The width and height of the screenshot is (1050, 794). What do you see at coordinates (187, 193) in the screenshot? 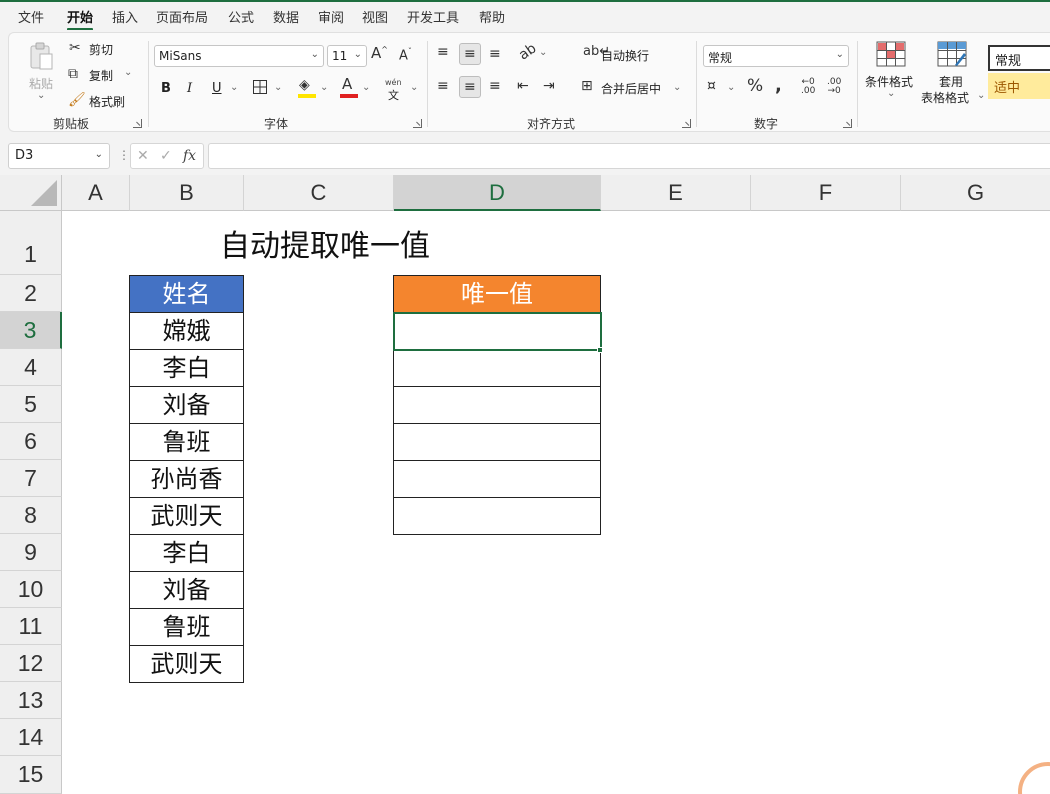
I see `column-header-b: B` at bounding box center [187, 193].